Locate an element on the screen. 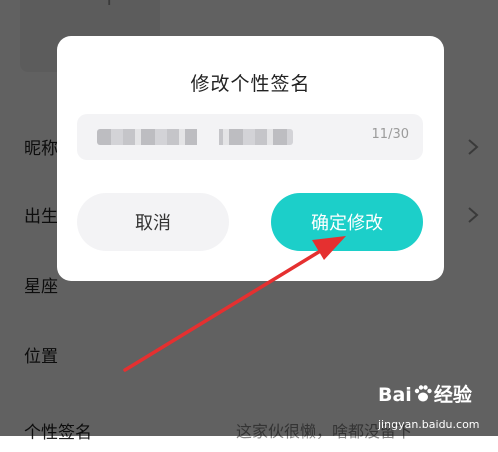 The width and height of the screenshot is (498, 452). baidu-jingyan-watermark: Bai 经验 jingyan.baidu.com is located at coordinates (437, 406).